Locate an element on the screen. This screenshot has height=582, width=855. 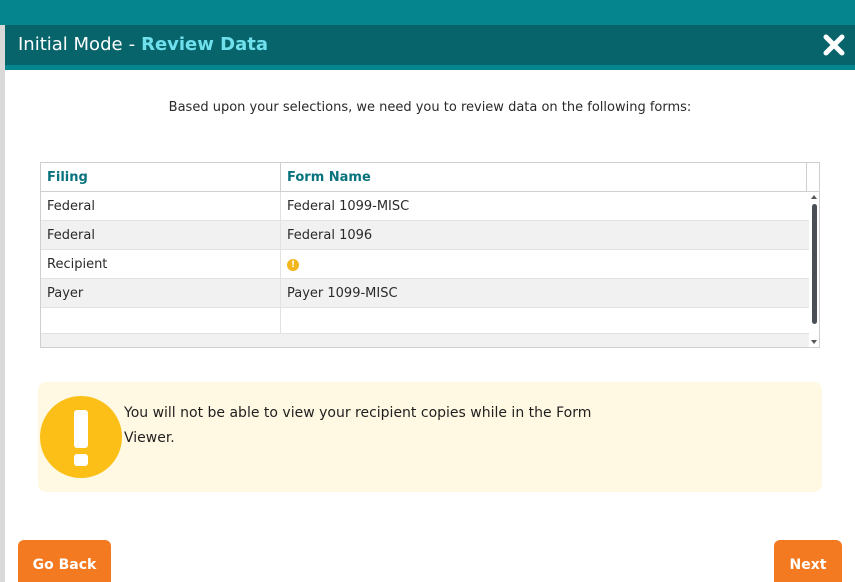
dialog-title: Initial Mode - Review Data is located at coordinates (143, 45).